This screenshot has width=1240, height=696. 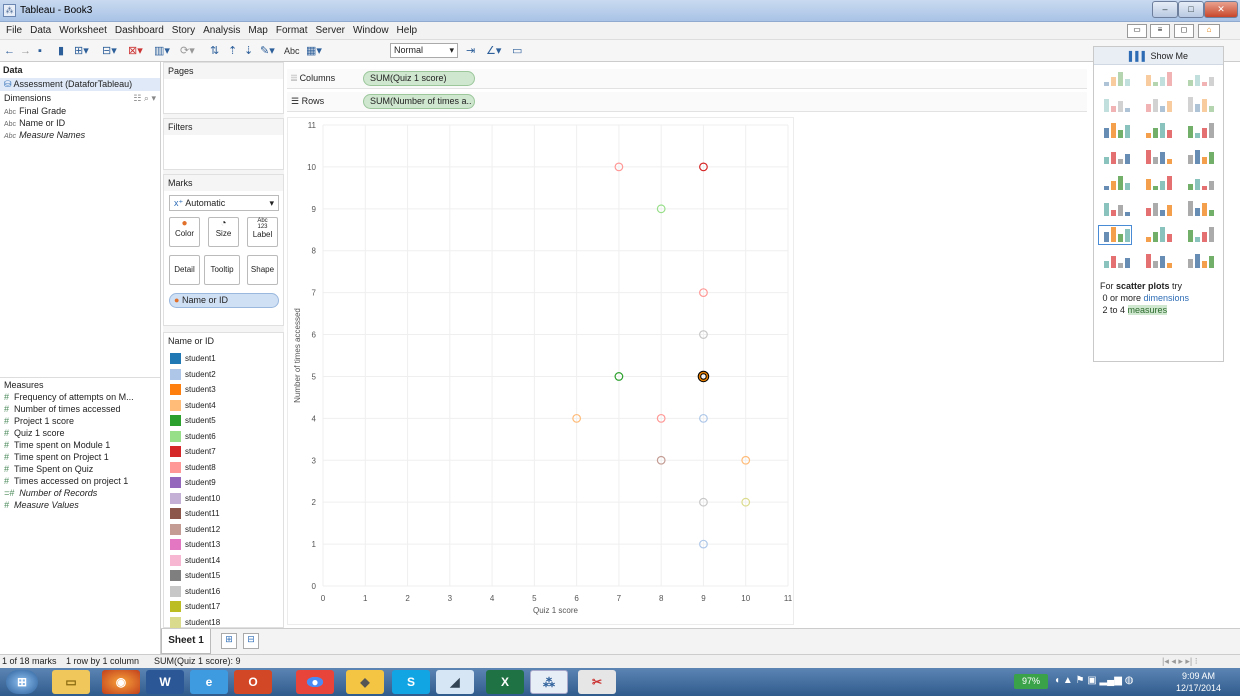 I want to click on word-icon: W, so click(x=165, y=682).